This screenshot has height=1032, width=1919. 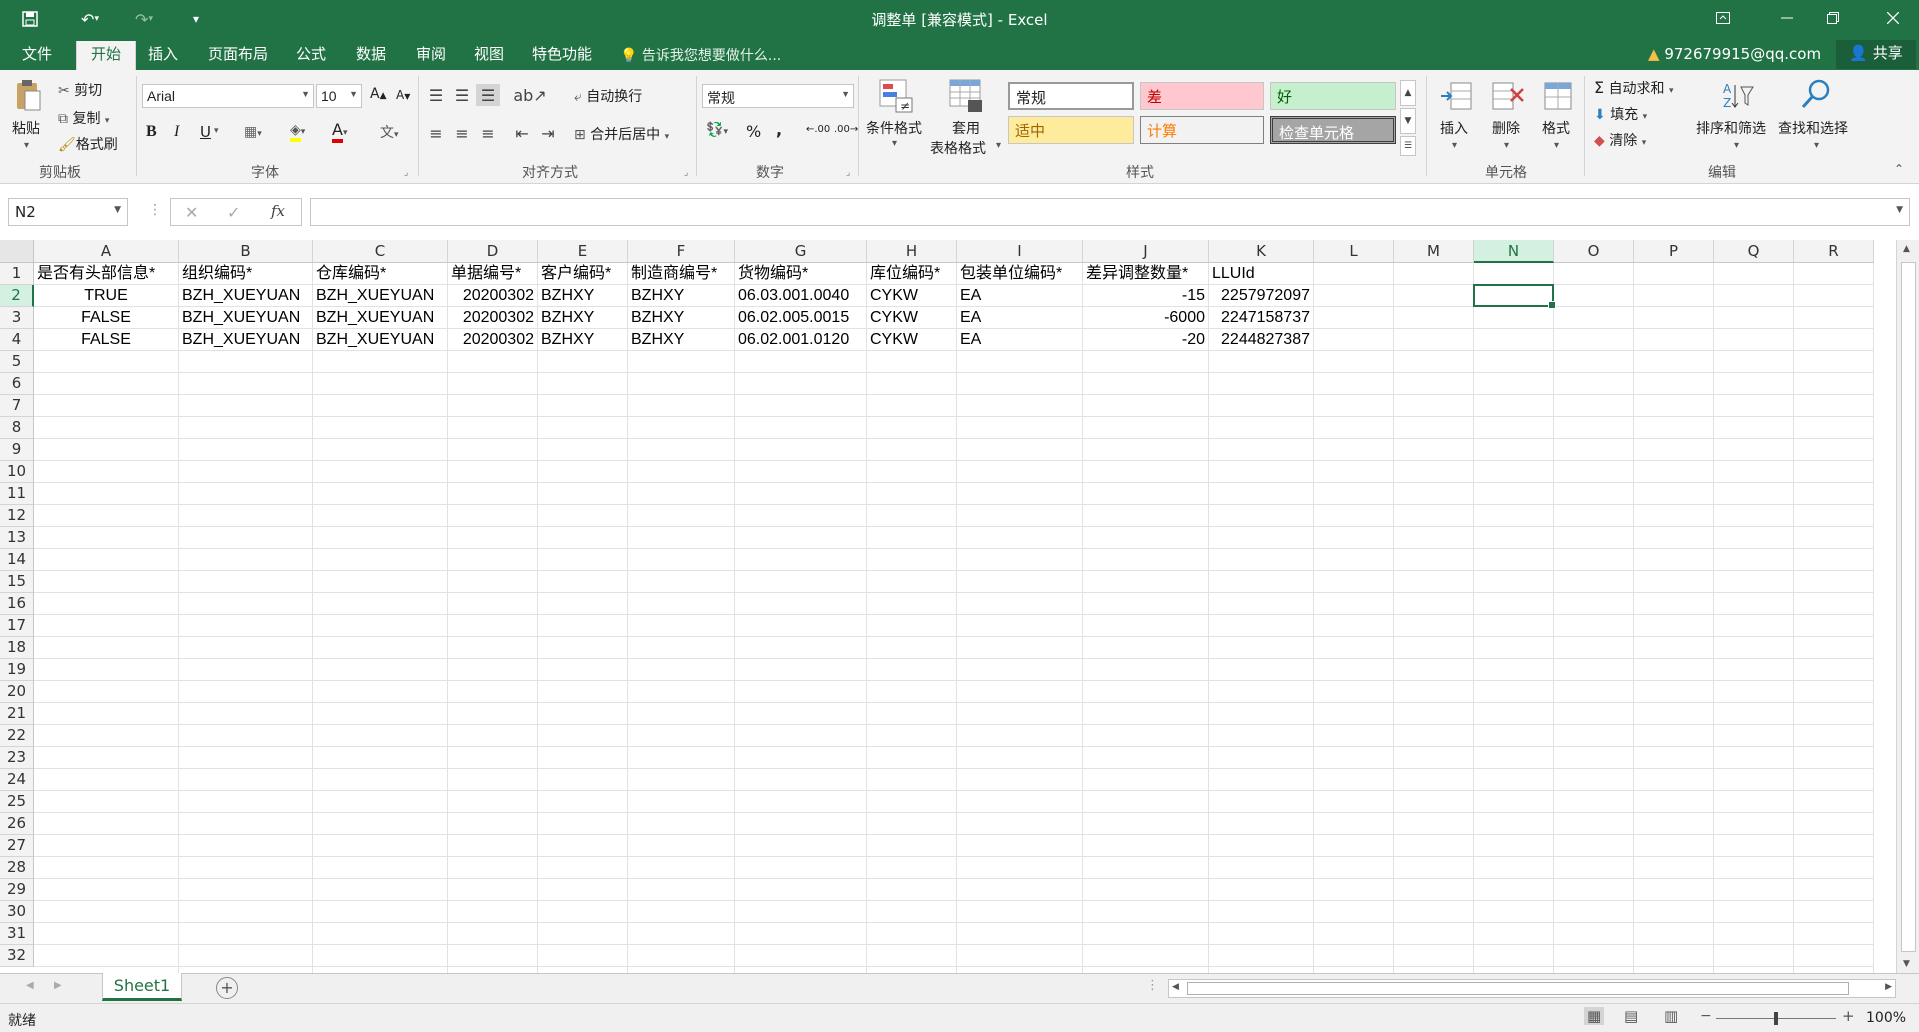 What do you see at coordinates (339, 131) in the screenshot?
I see `font-color-button: A▾` at bounding box center [339, 131].